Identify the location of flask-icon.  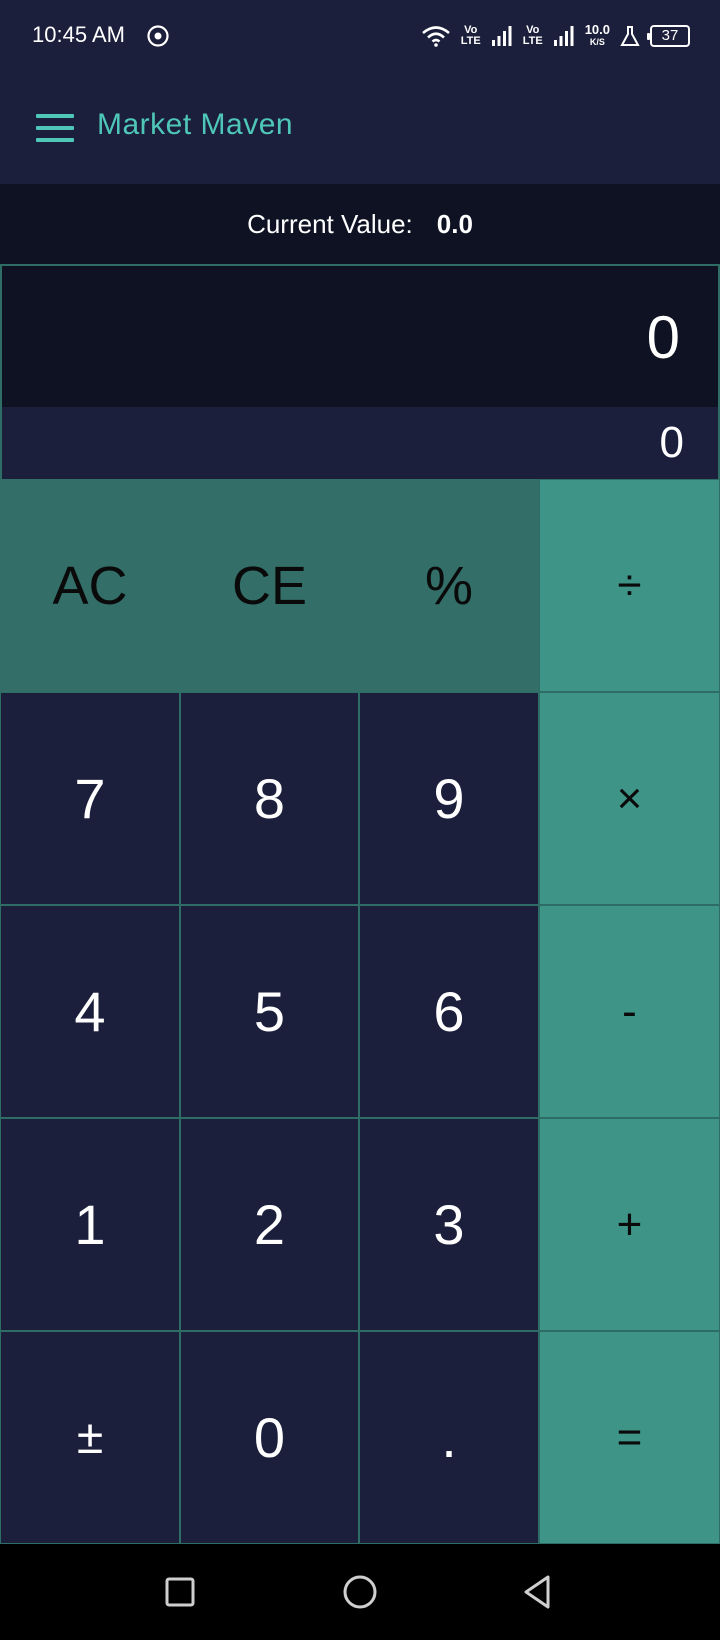
(630, 36).